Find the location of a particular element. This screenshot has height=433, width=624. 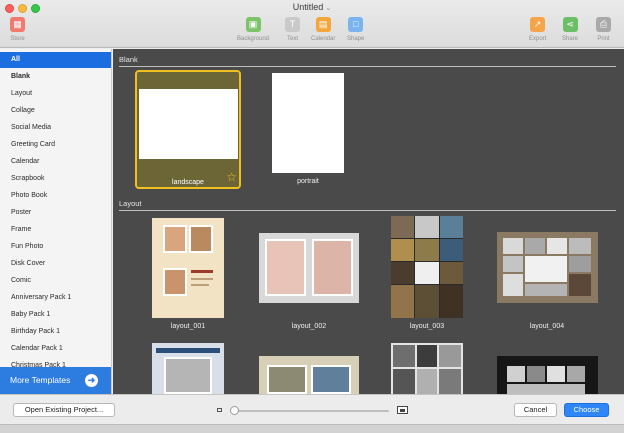

template-label: layout_004 is located at coordinates (547, 326).